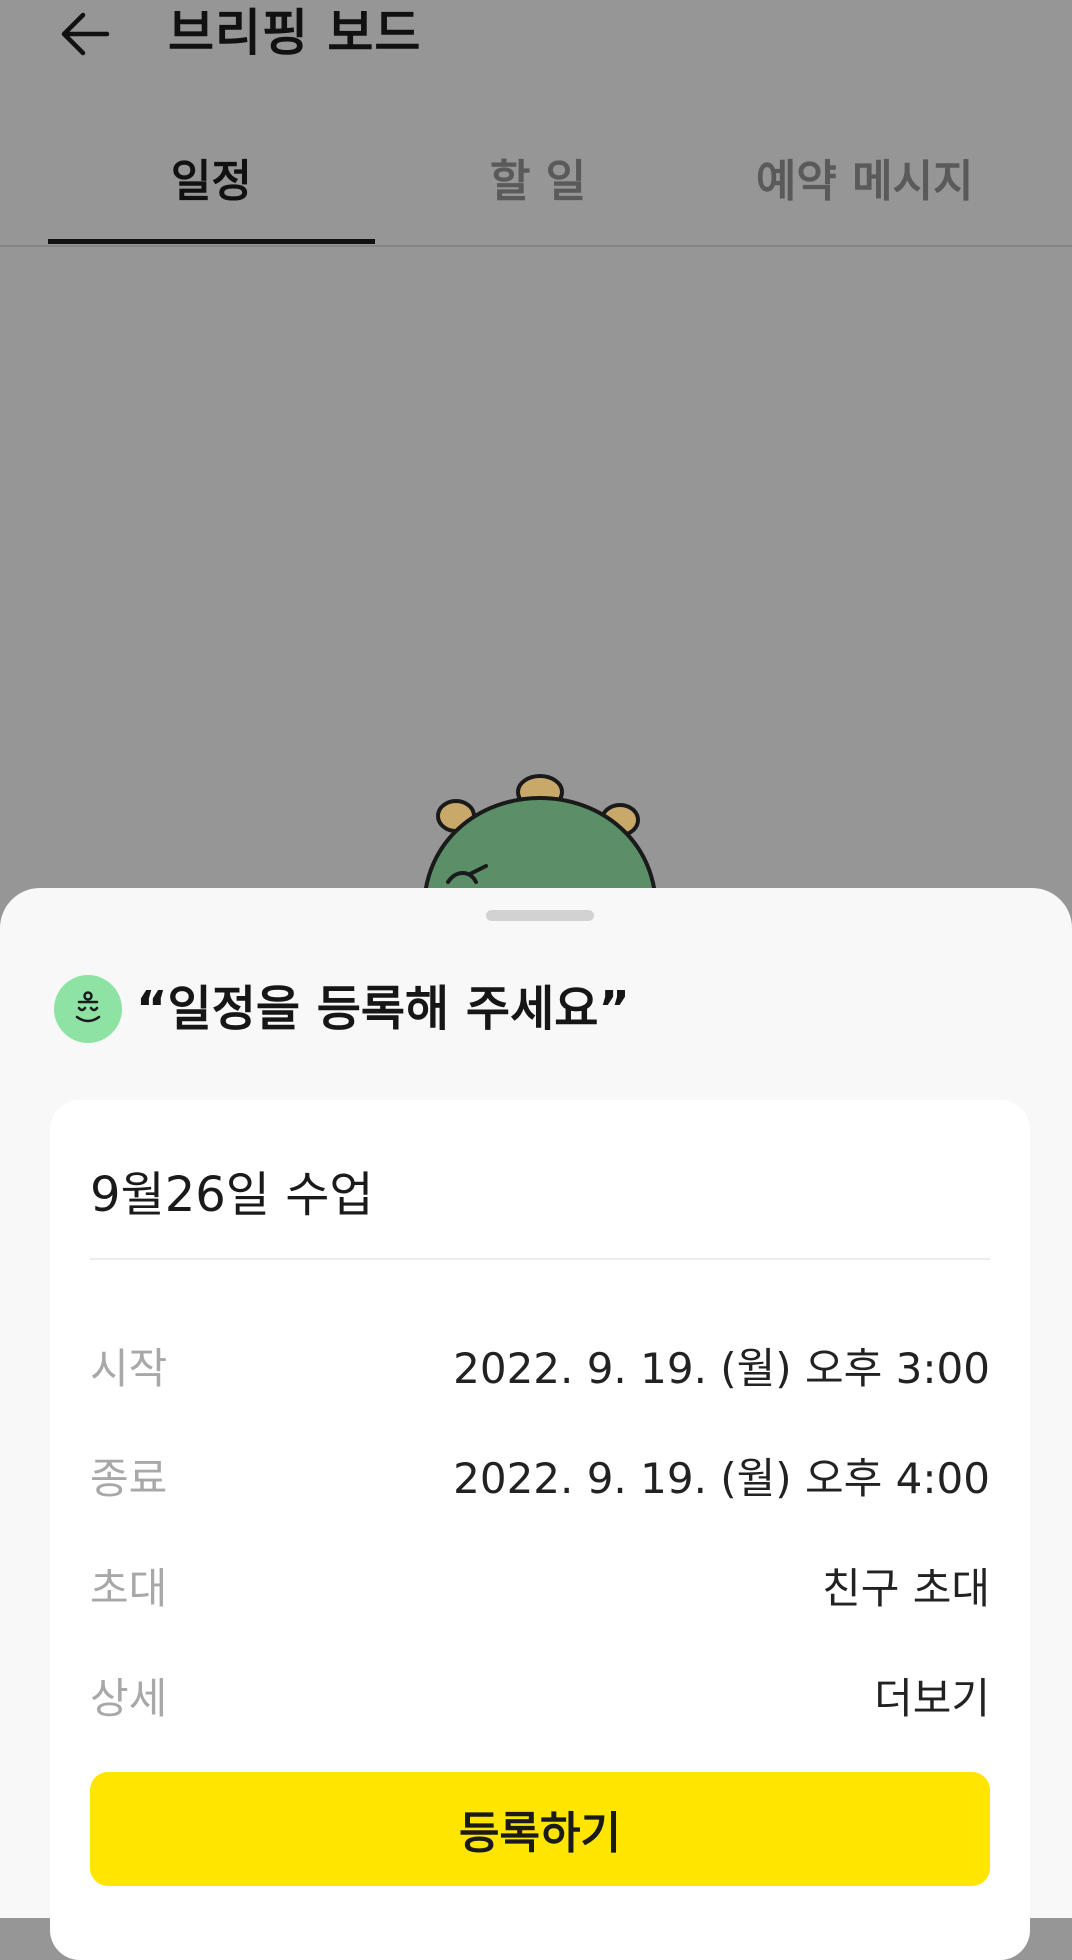 The width and height of the screenshot is (1072, 1960). Describe the element at coordinates (932, 1695) in the screenshot. I see `more-link: 더보기` at that location.